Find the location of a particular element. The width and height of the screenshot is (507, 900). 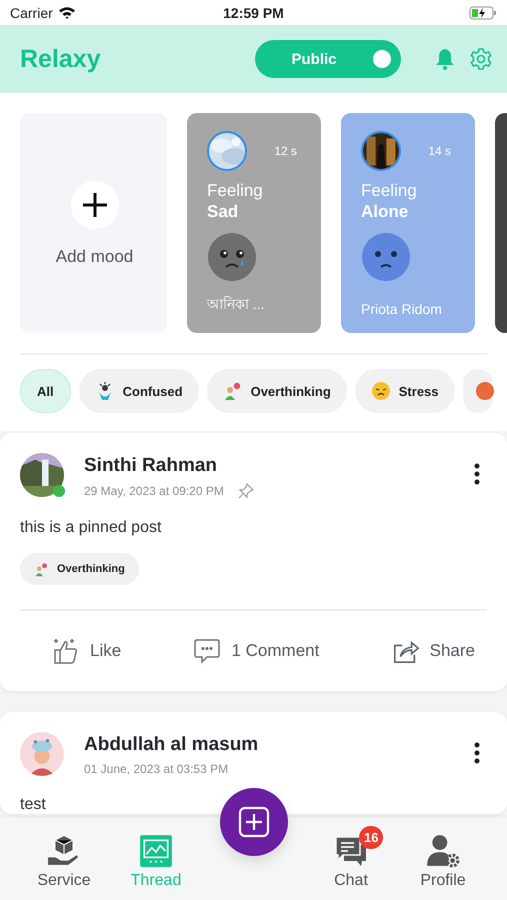

emoji-icon is located at coordinates (484, 391).